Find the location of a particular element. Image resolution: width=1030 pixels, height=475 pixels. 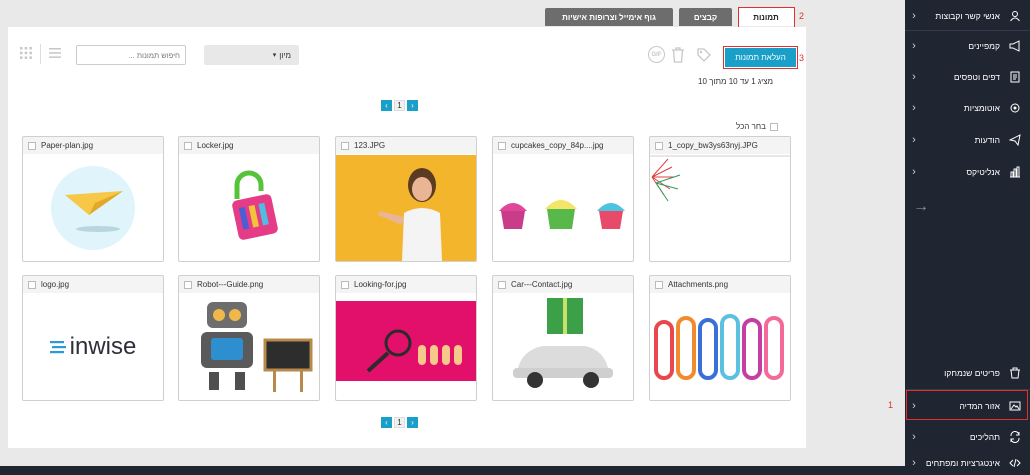

code-icon is located at coordinates (1015, 463).